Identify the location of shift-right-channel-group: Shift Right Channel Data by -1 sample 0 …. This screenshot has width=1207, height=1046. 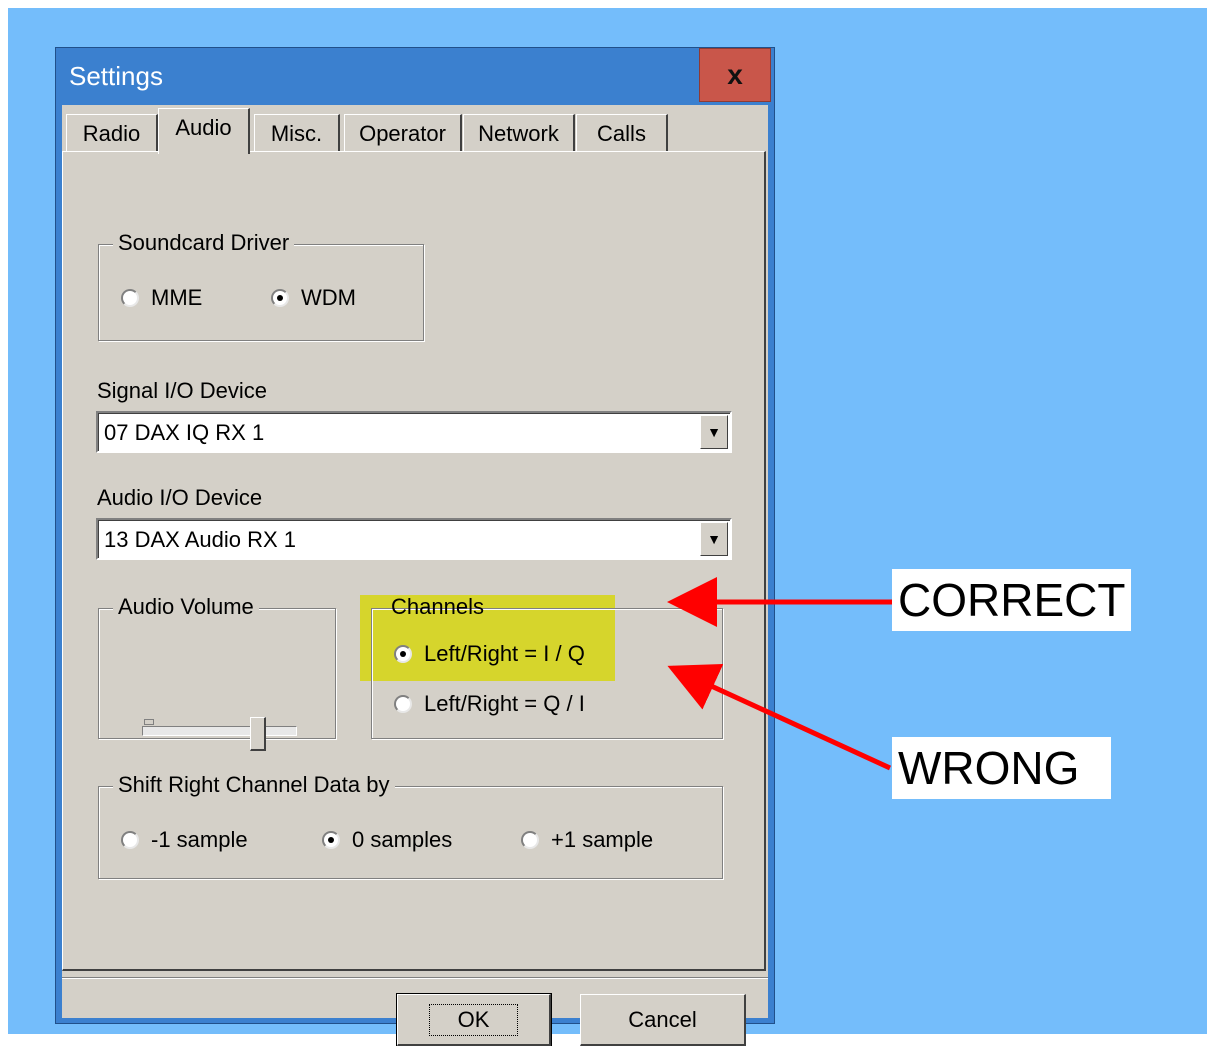
(410, 825).